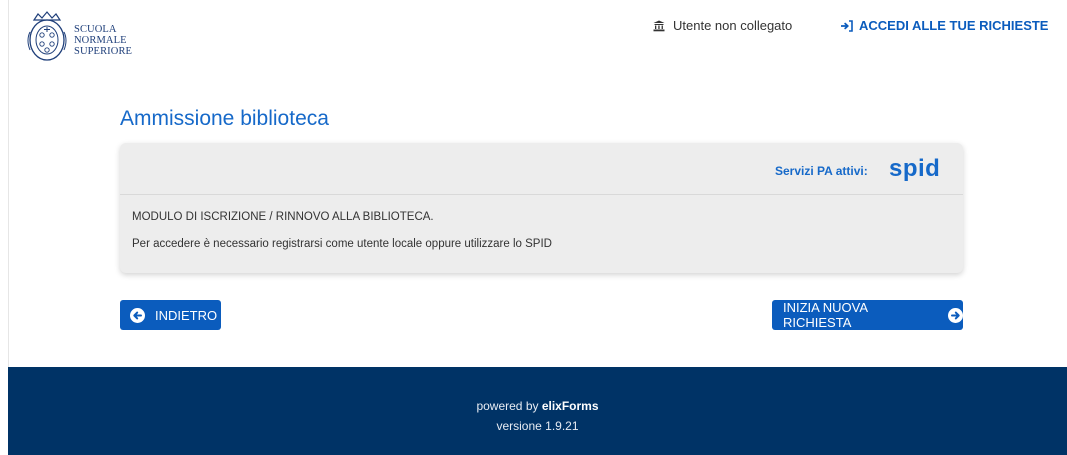  I want to click on new-request-button: INIZIA NUOVA RICHIESTA, so click(867, 315).